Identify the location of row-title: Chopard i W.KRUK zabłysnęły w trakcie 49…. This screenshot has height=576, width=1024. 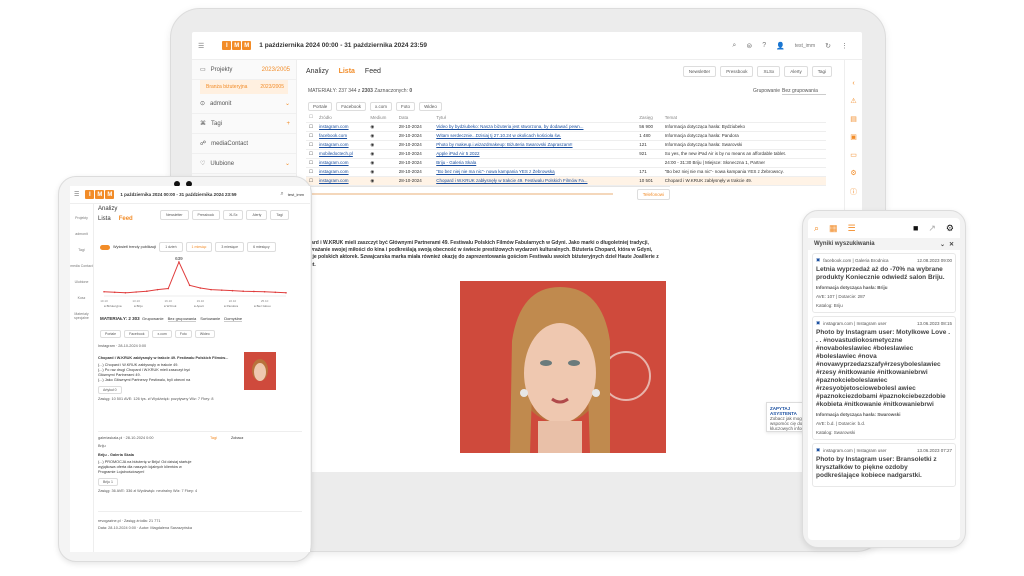
(535, 181).